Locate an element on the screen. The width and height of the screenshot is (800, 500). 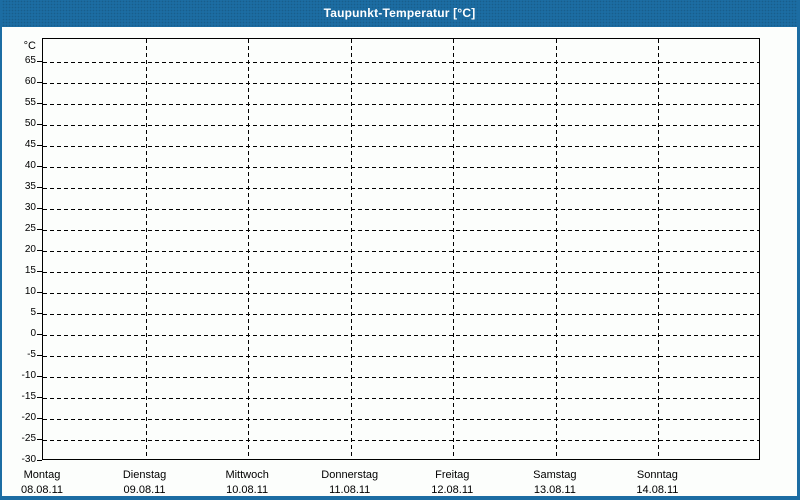
y-tick-label: -15 is located at coordinates (28, 396).